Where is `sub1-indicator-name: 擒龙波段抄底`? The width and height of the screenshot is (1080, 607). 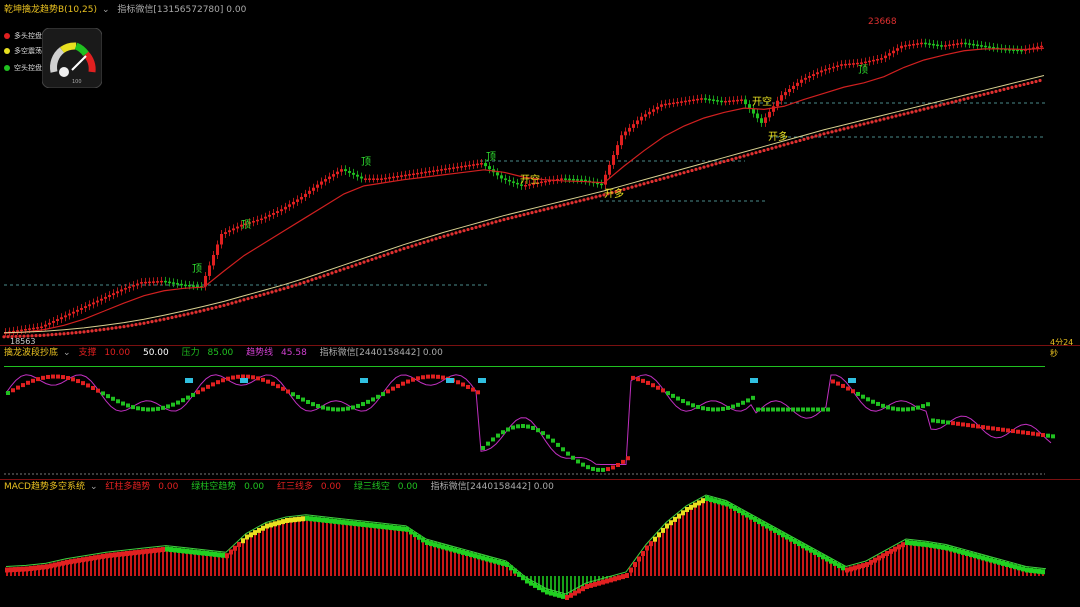 sub1-indicator-name: 擒龙波段抄底 is located at coordinates (31, 353).